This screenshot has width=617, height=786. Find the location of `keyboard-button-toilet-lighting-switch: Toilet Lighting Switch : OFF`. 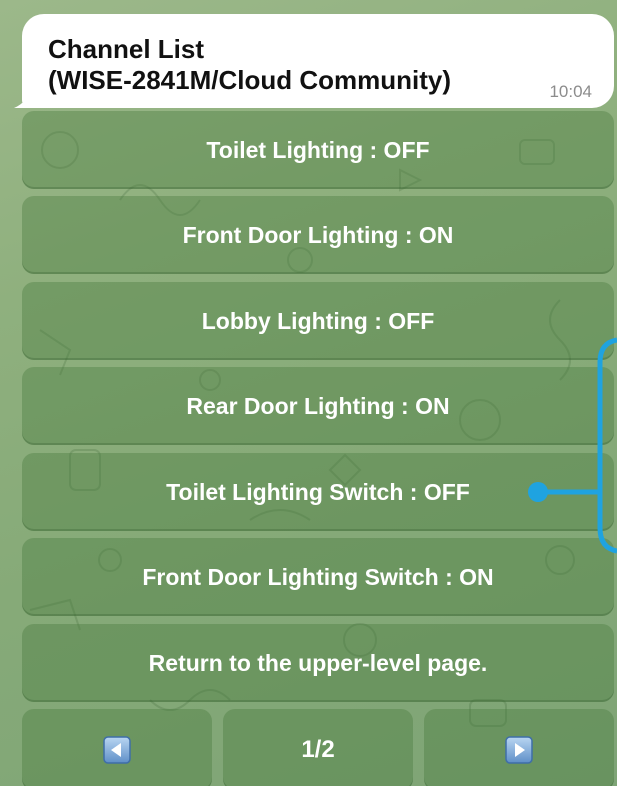

keyboard-button-toilet-lighting-switch: Toilet Lighting Switch : OFF is located at coordinates (318, 492).